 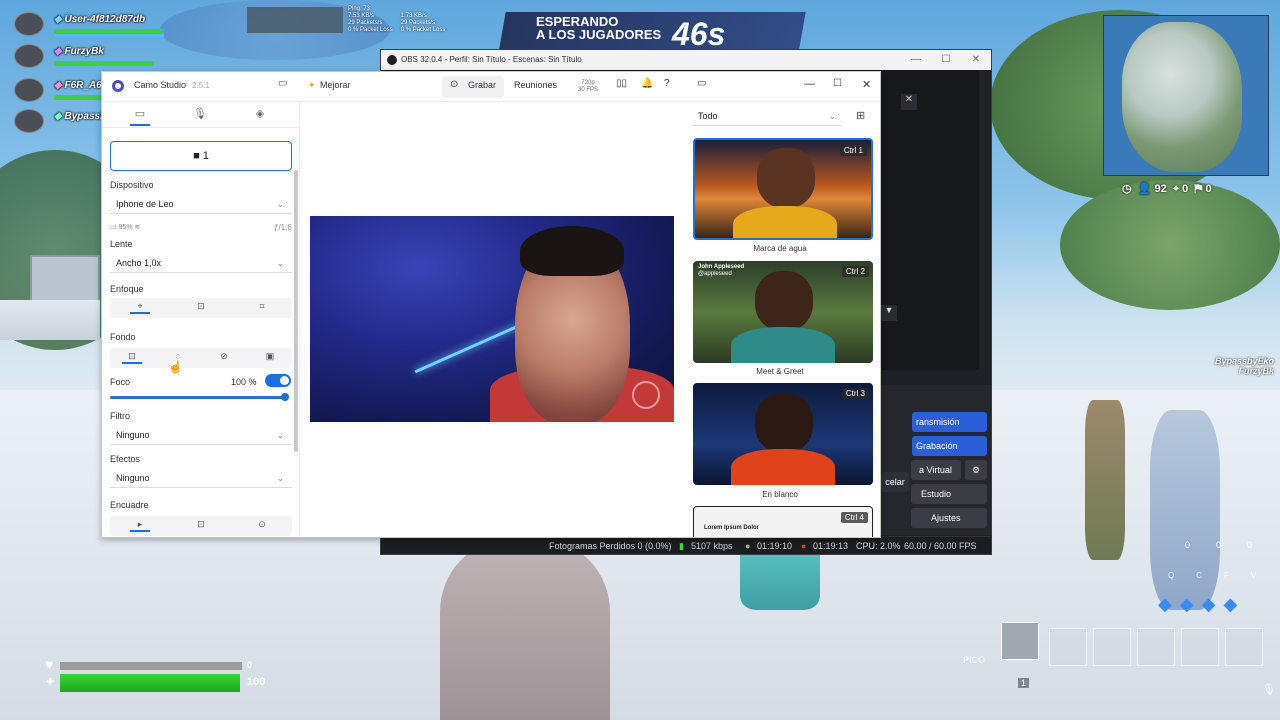 I want to click on dropped-frames: Fotogramas Perdidos 0 (0.0%), so click(x=610, y=546).